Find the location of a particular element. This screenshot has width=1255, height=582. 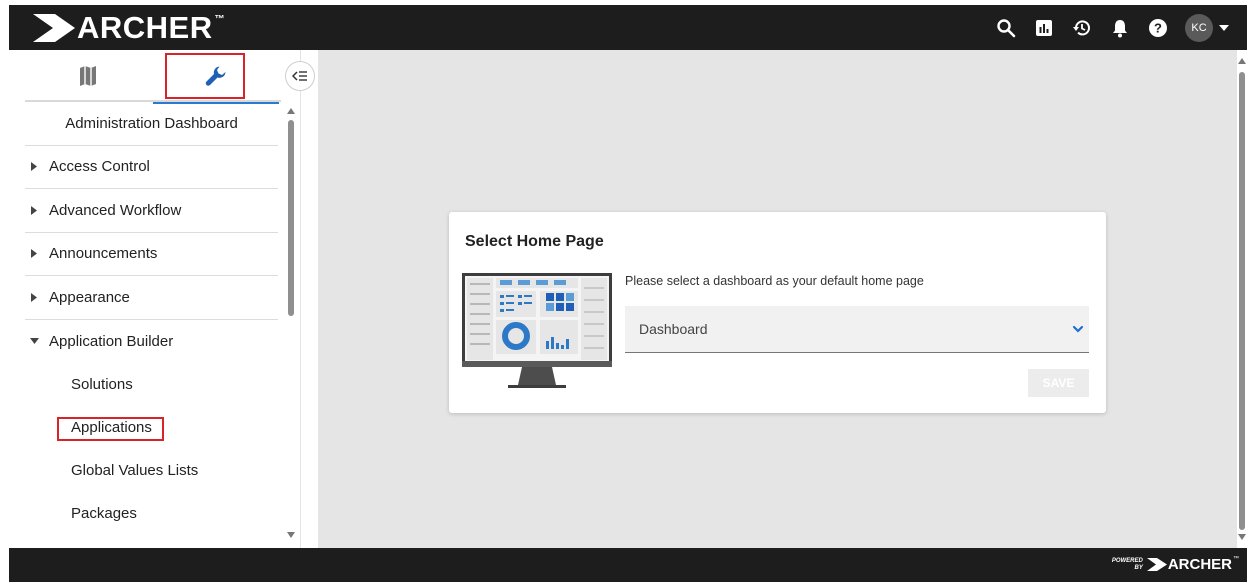

tab-workspace is located at coordinates (88, 76).